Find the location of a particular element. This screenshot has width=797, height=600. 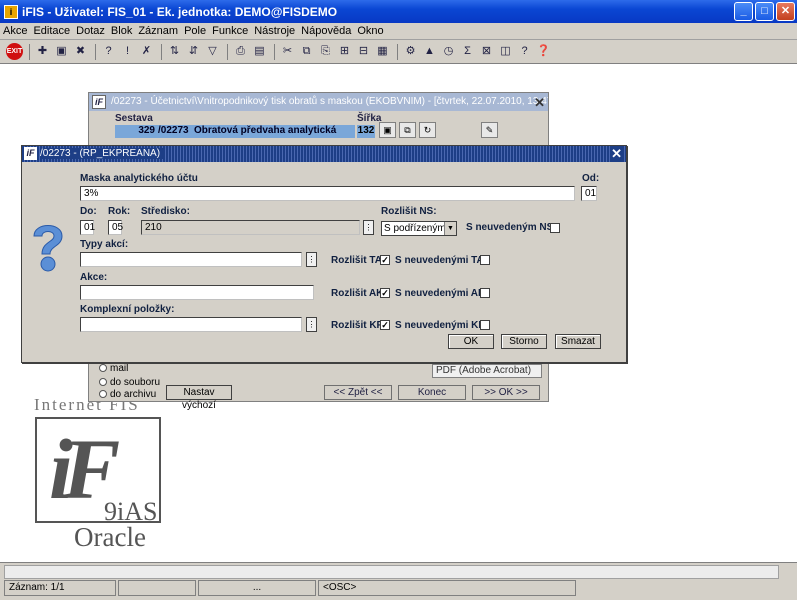

form-icon: iF is located at coordinates (99, 102).